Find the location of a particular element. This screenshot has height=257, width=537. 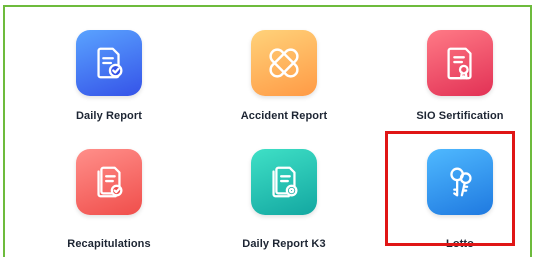

menu-item-label: Daily Report K3 is located at coordinates (284, 244).